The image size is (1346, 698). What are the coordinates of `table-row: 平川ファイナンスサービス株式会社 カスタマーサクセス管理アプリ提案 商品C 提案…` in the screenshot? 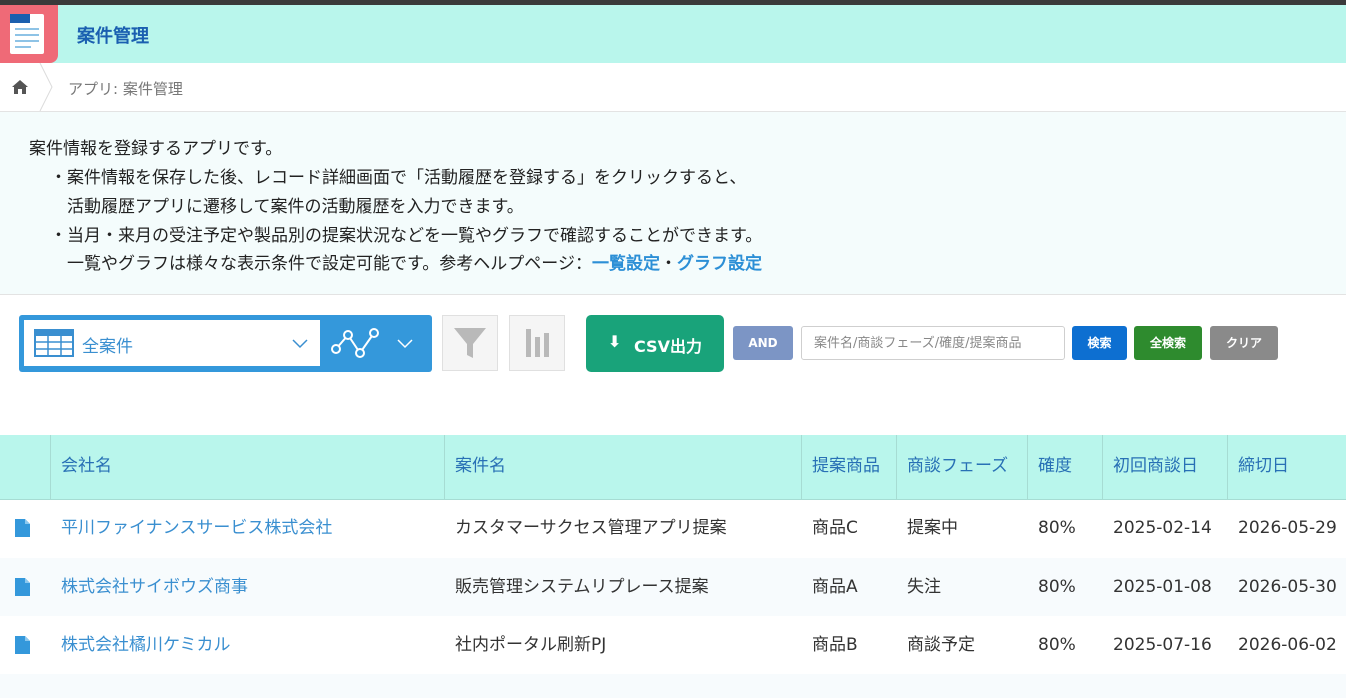 It's located at (673, 528).